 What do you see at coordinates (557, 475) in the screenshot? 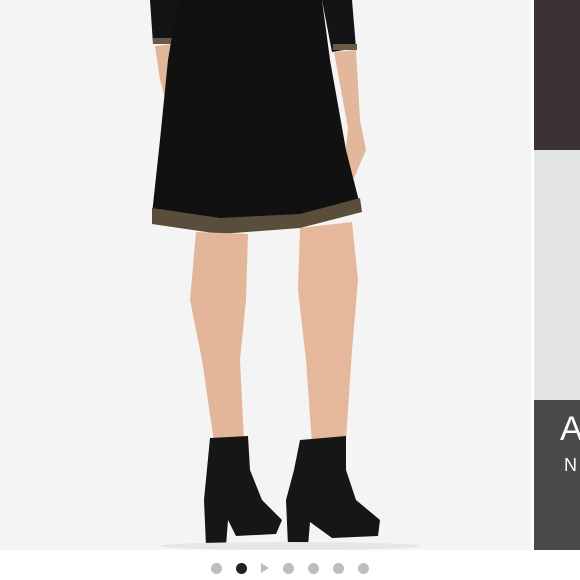
I see `promo-banner: A N` at bounding box center [557, 475].